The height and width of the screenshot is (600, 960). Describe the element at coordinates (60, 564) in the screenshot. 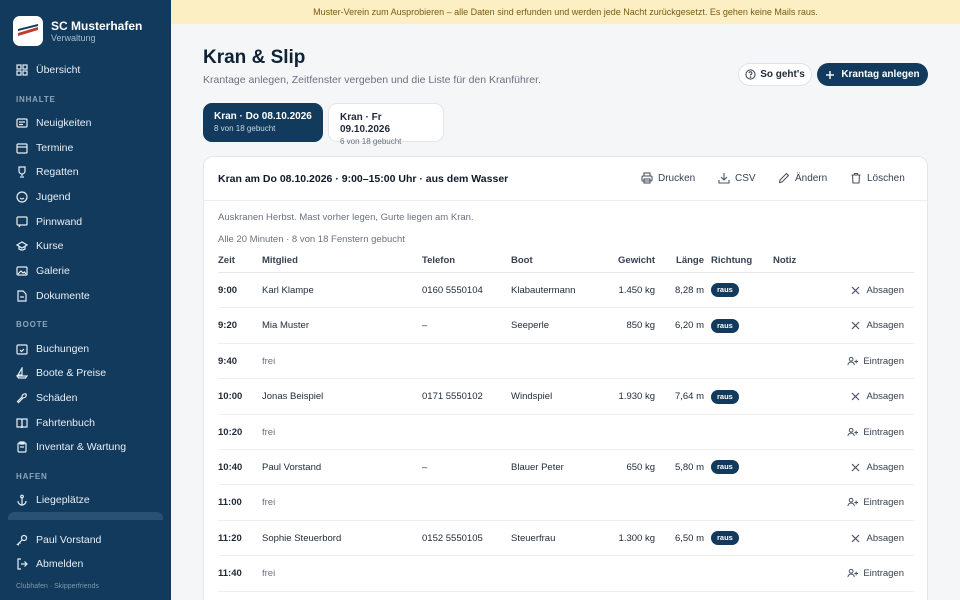

I see `logout-label: Abmelden` at that location.